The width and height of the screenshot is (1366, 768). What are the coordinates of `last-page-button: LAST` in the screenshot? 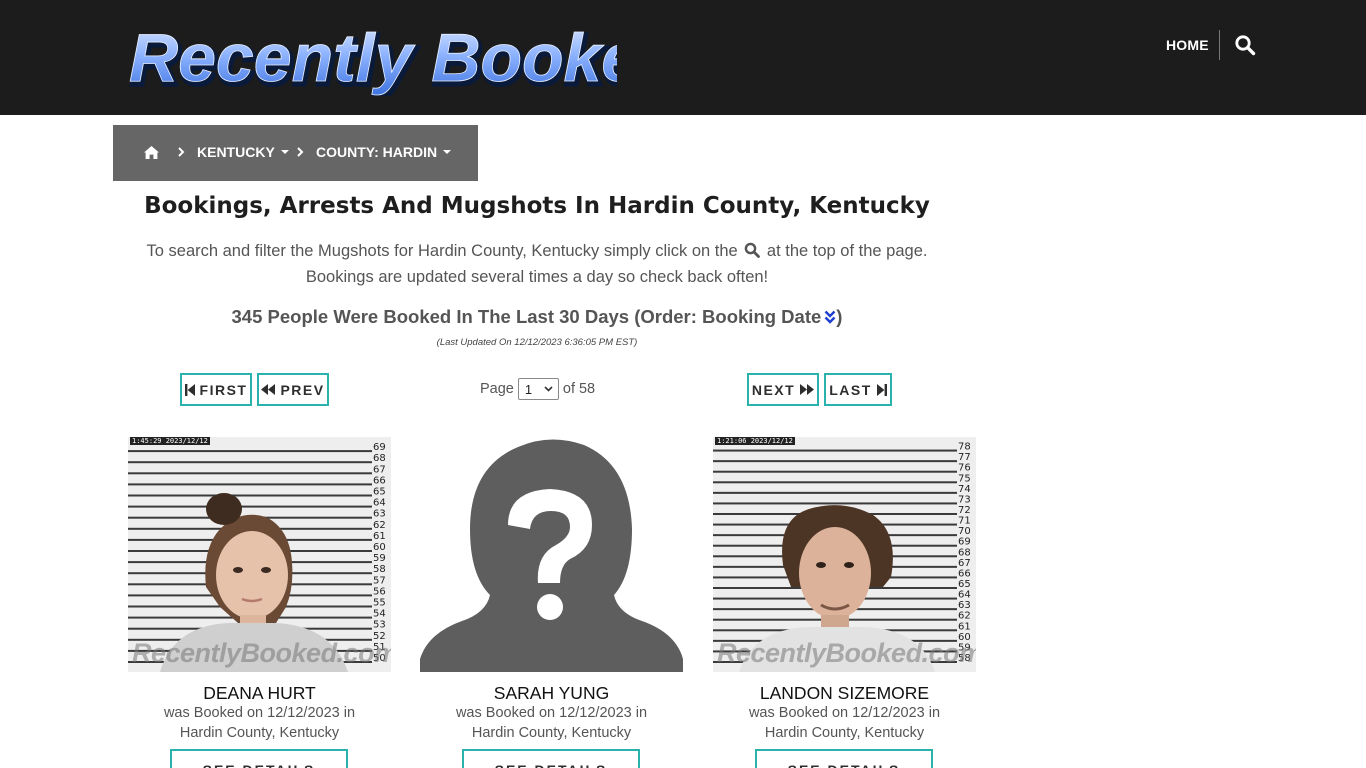 It's located at (858, 389).